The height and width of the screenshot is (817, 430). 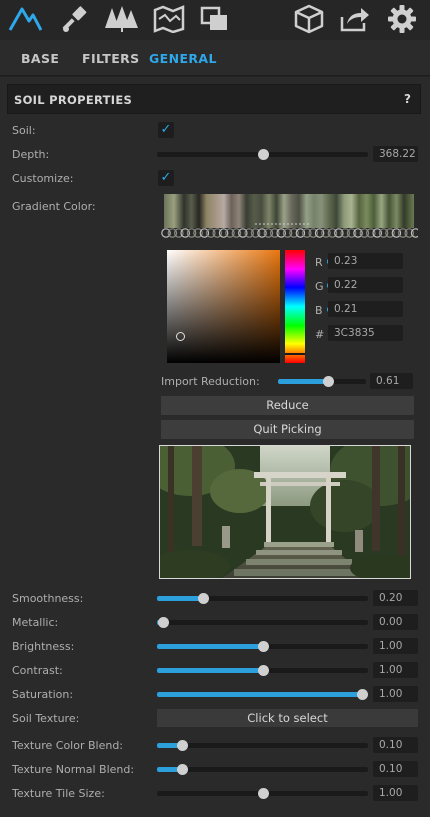 I want to click on smoothness-label: Smoothness:, so click(x=48, y=598).